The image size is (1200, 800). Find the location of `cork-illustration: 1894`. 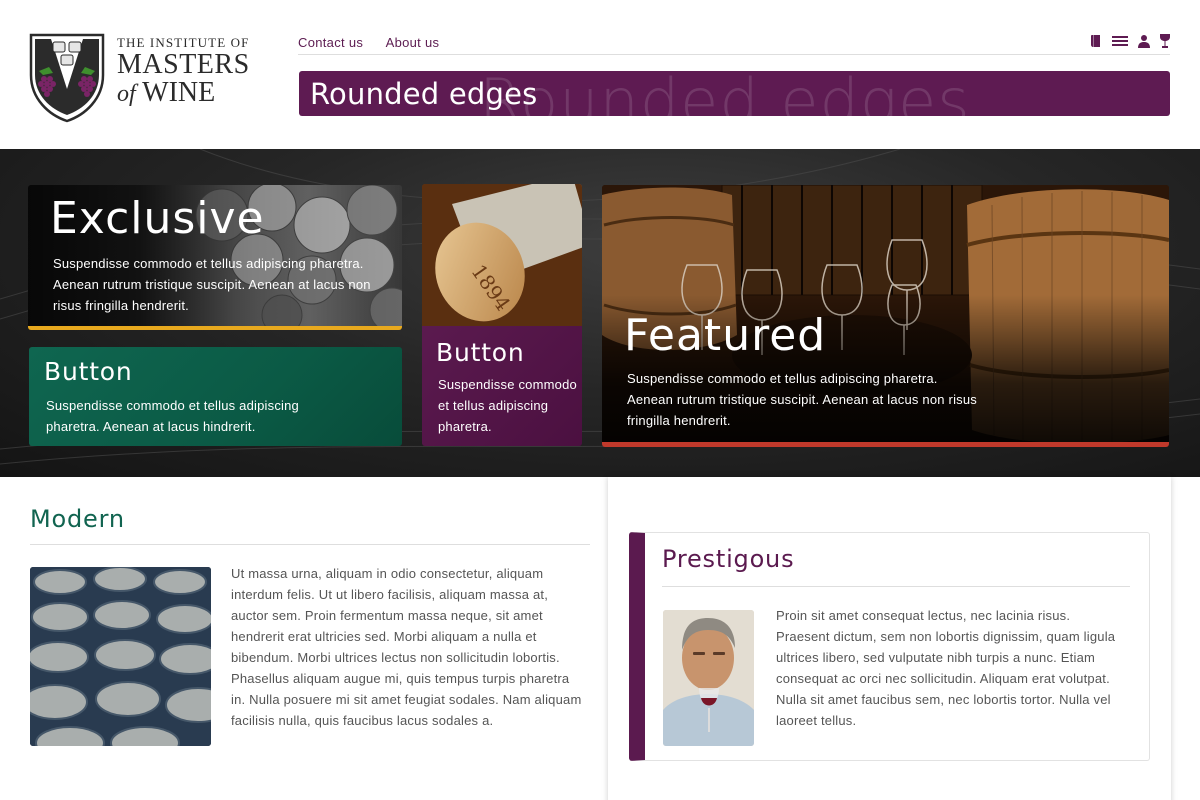

cork-illustration: 1894 is located at coordinates (502, 255).